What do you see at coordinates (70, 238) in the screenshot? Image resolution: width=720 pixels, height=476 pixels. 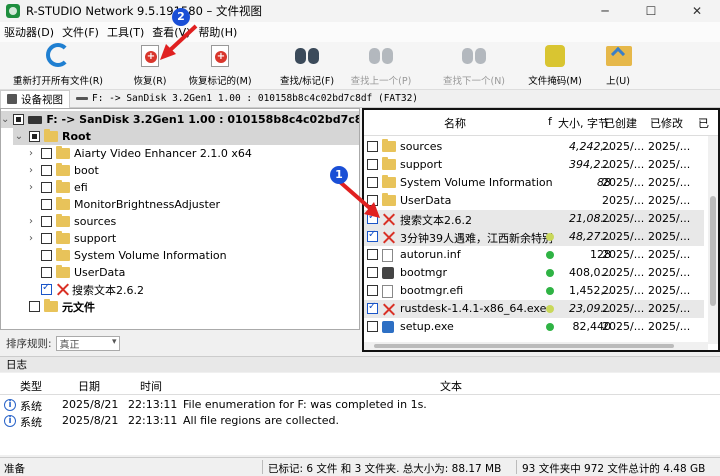 I see `tree-item: › support` at bounding box center [70, 238].